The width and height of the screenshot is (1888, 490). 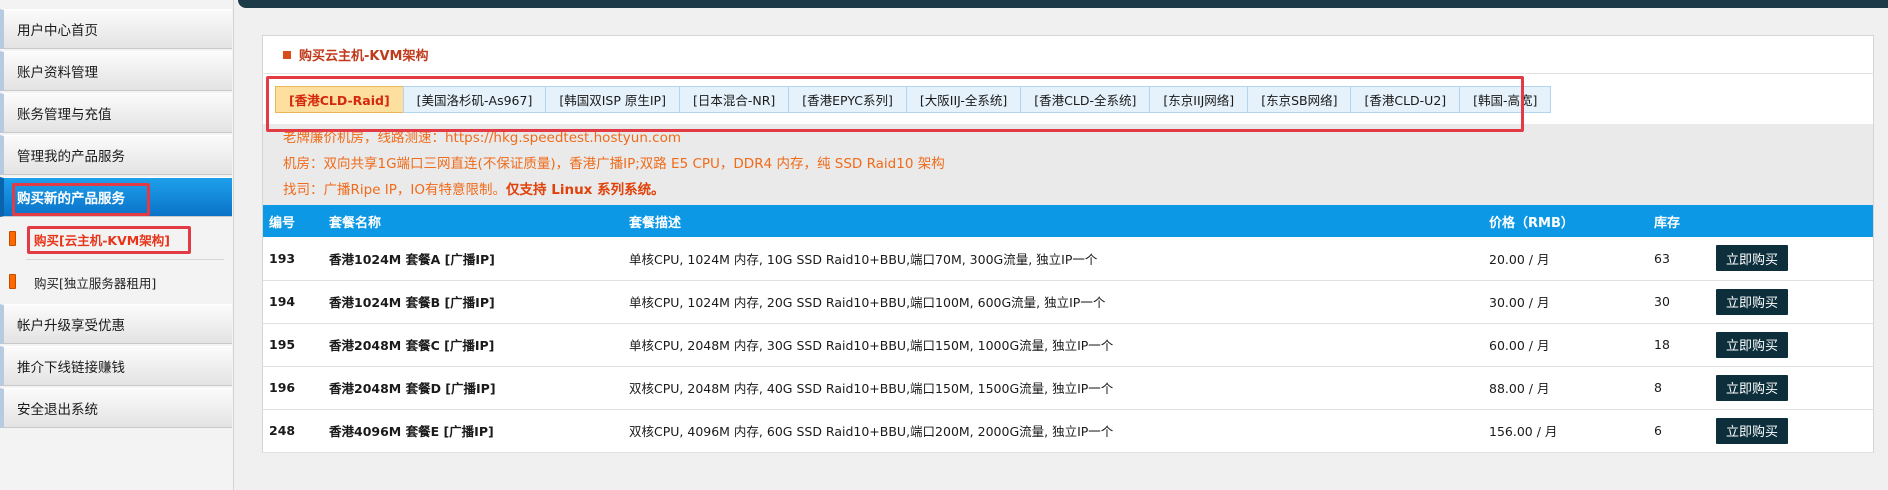 What do you see at coordinates (1565, 431) in the screenshot?
I see `cell-price: 156.00 / 月` at bounding box center [1565, 431].